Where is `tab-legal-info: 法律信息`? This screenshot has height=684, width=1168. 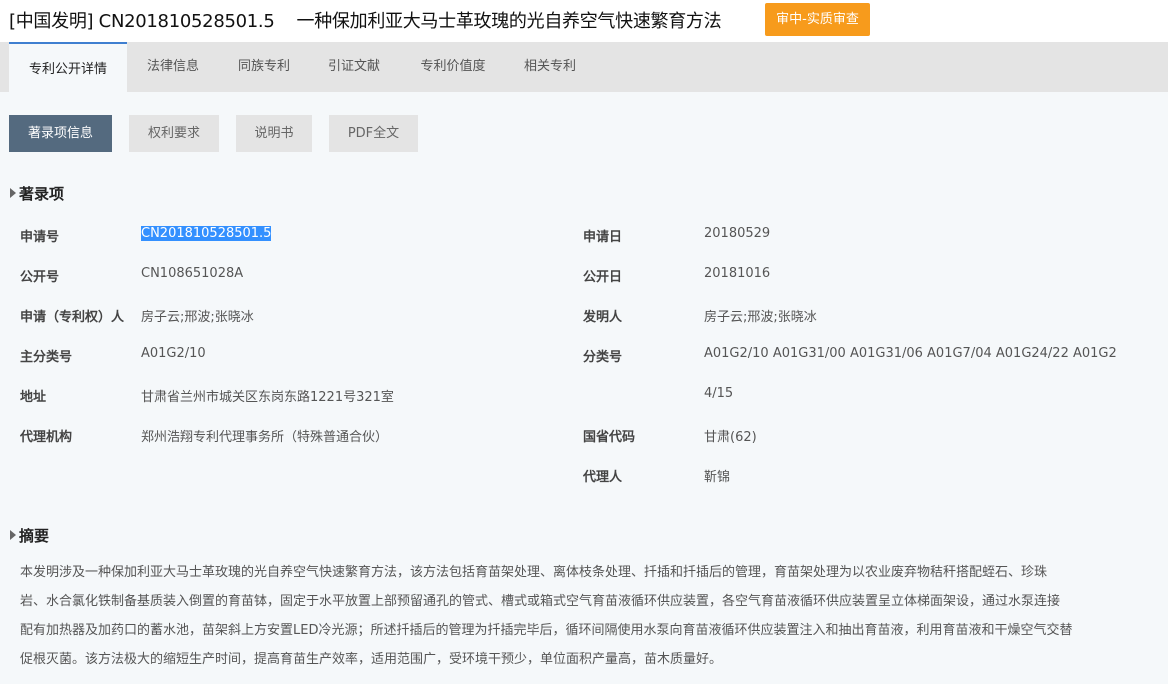 tab-legal-info: 法律信息 is located at coordinates (173, 67).